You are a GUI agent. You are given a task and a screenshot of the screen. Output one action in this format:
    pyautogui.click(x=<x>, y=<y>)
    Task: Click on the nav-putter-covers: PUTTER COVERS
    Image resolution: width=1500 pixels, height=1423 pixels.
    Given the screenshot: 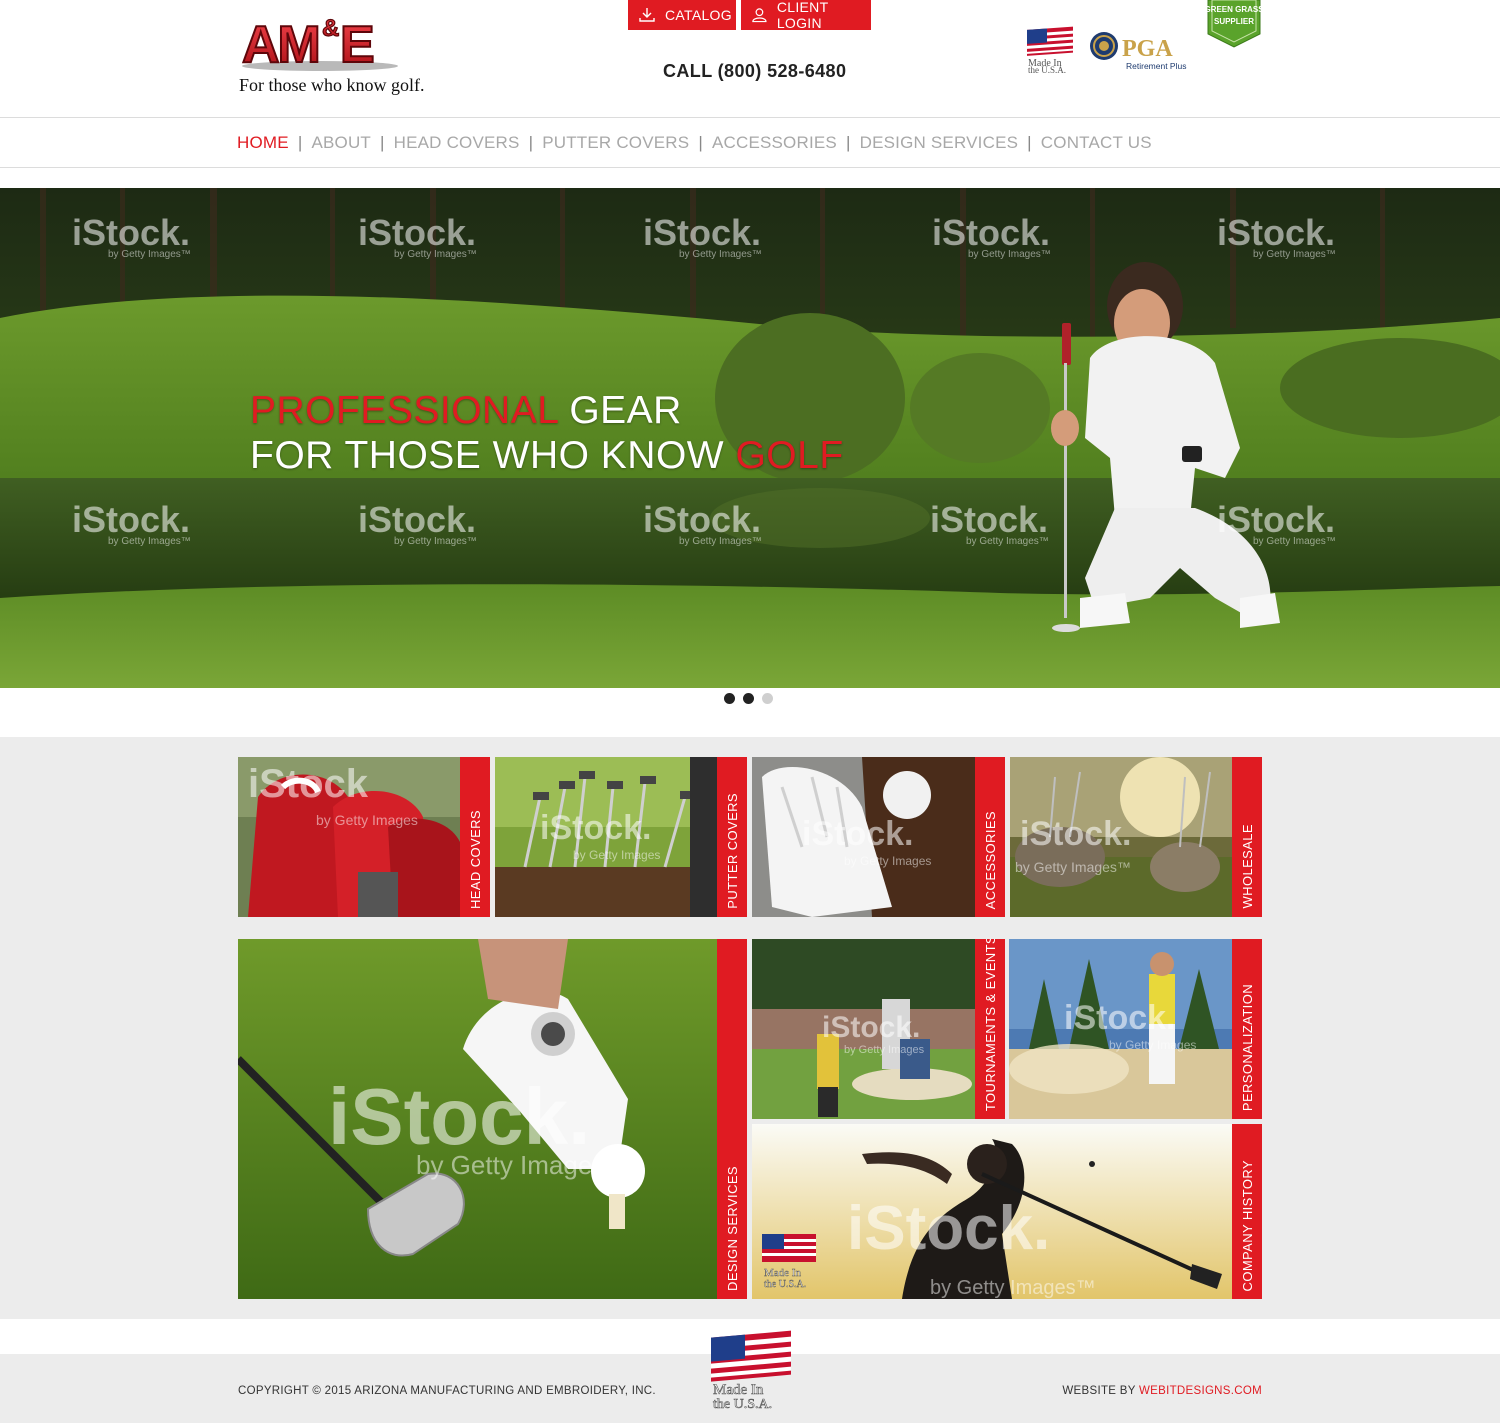 What is the action you would take?
    pyautogui.click(x=615, y=143)
    